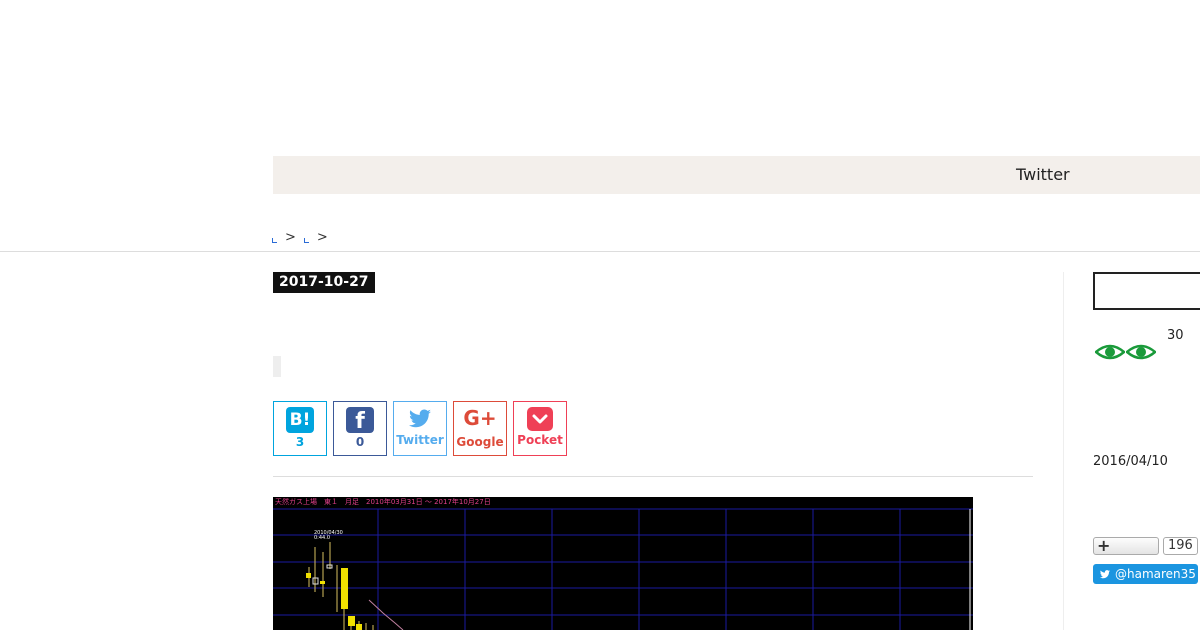  I want to click on follow-widget: + 196, so click(1145, 546).